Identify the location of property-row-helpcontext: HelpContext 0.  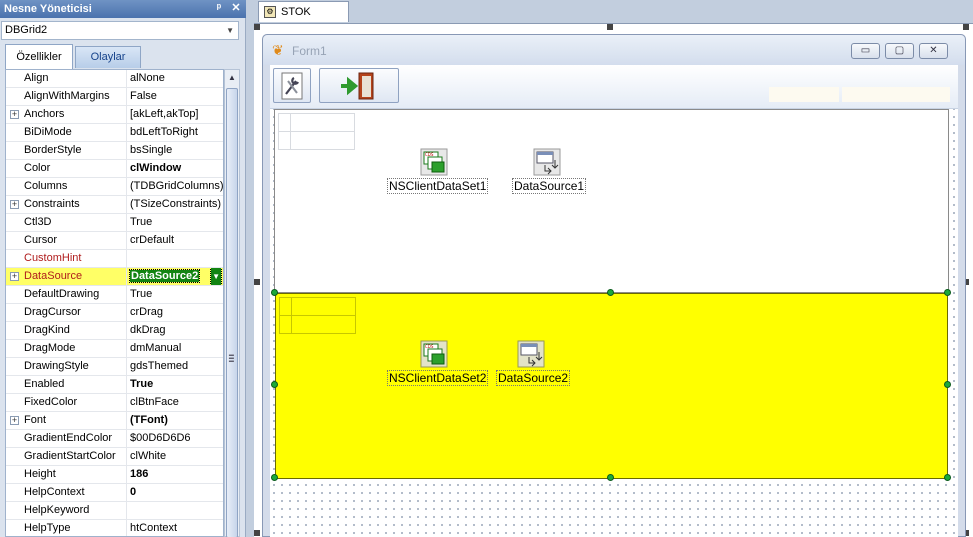
(114, 493).